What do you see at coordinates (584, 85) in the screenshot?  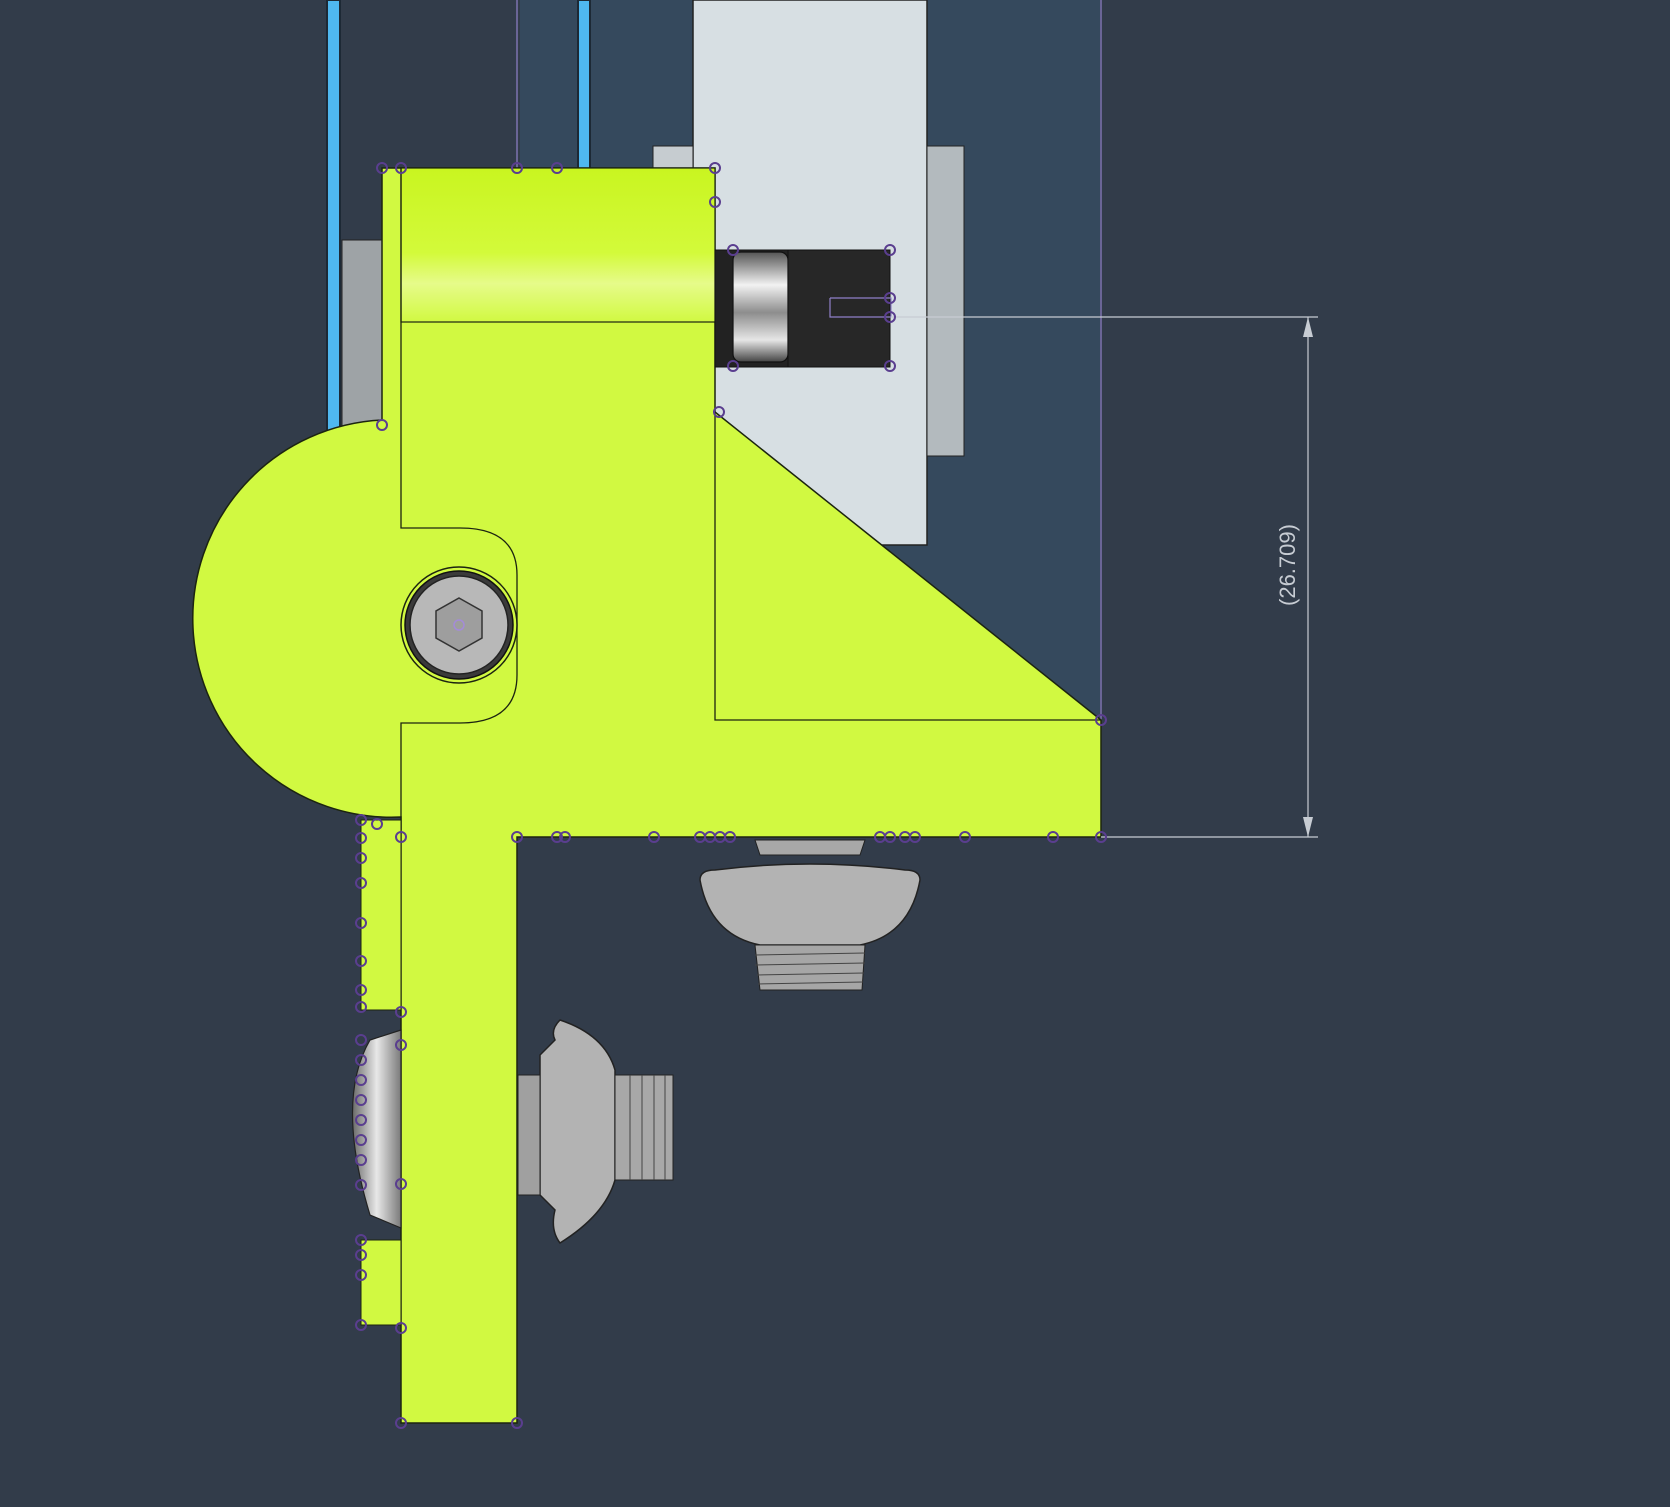 I see `rail-right` at bounding box center [584, 85].